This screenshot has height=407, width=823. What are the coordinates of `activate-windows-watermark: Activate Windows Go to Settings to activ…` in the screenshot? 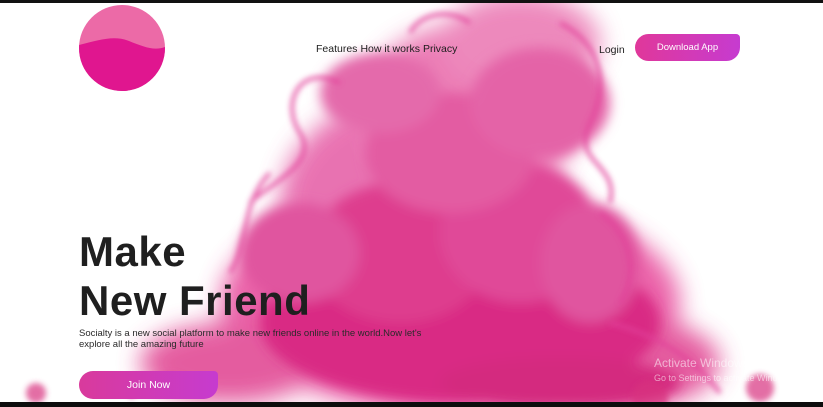 It's located at (725, 370).